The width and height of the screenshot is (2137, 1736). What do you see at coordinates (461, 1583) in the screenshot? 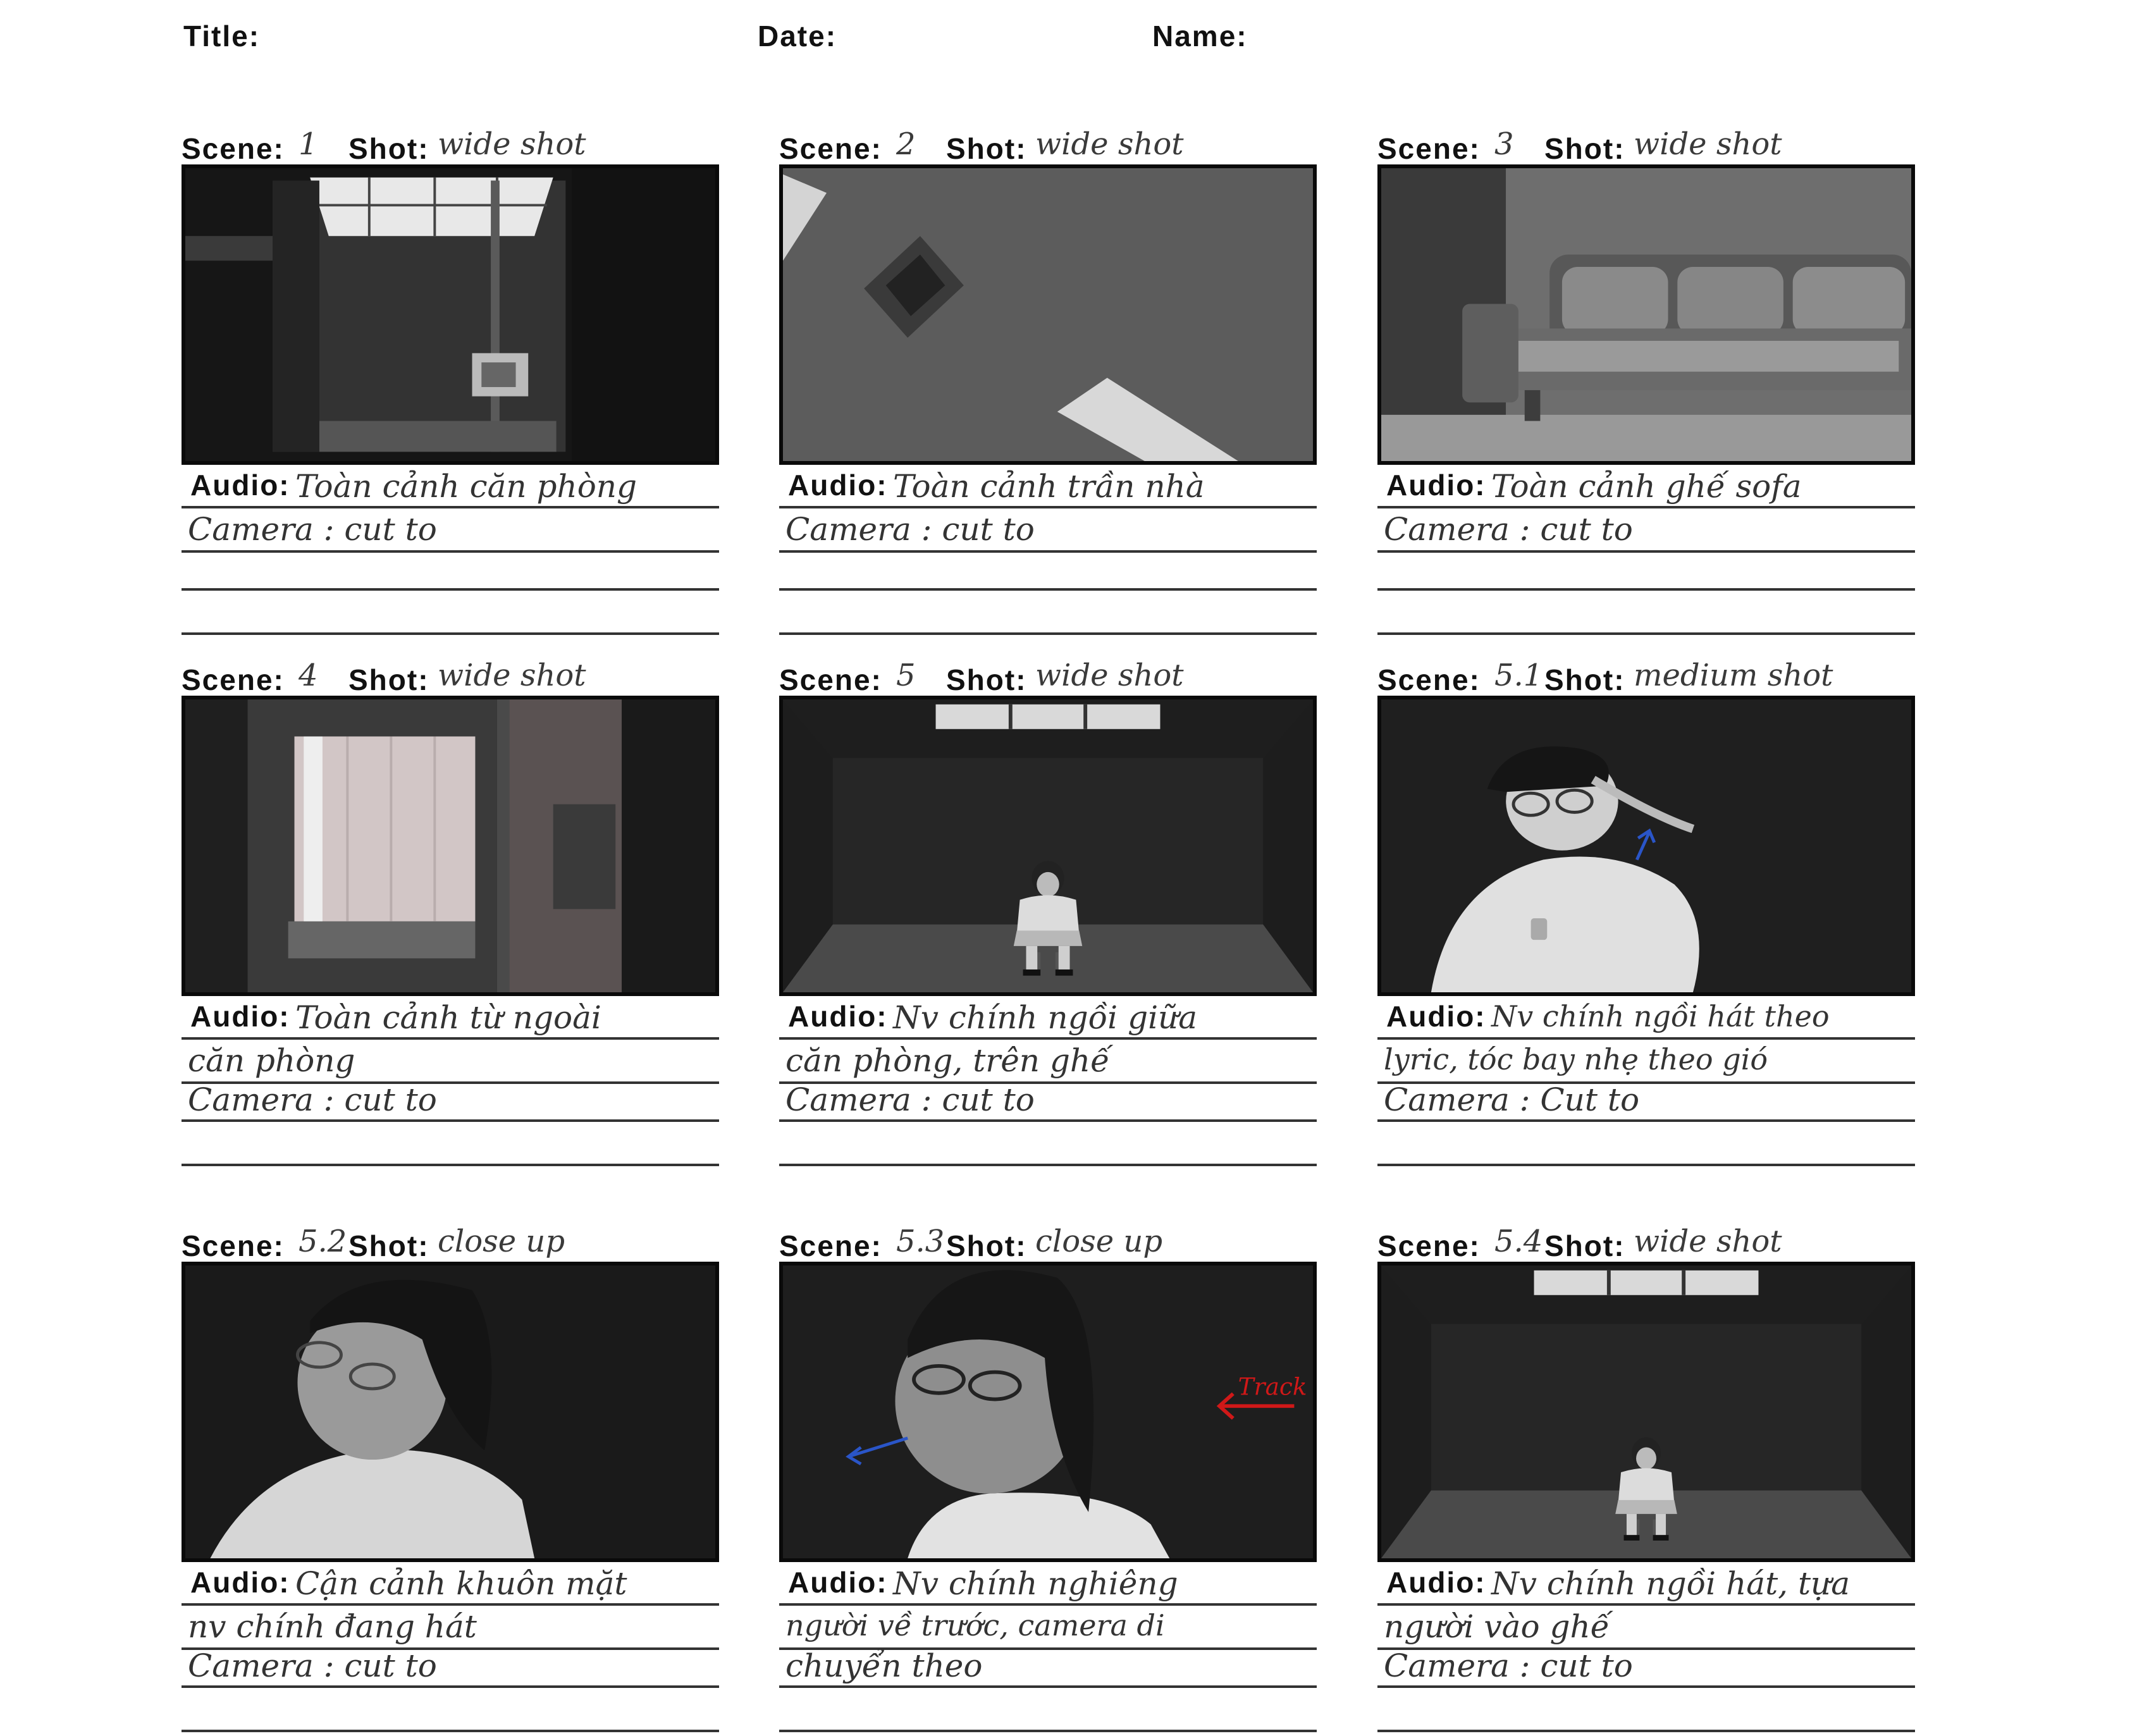
I see `audio-note: Cận cảnh khuôn mặt` at bounding box center [461, 1583].